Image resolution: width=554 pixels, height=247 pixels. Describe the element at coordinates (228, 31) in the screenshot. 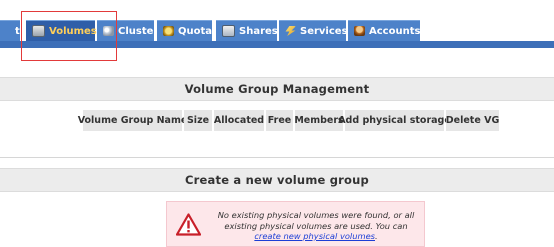

I see `shares-icon` at that location.